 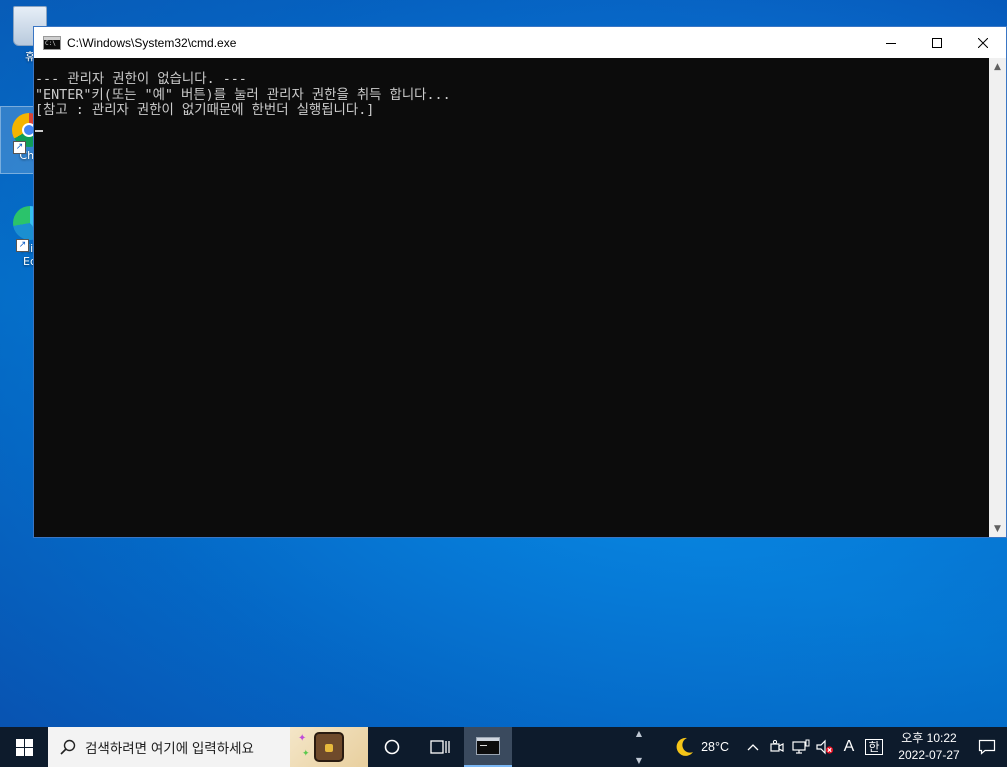 I want to click on camera-icon, so click(x=777, y=745).